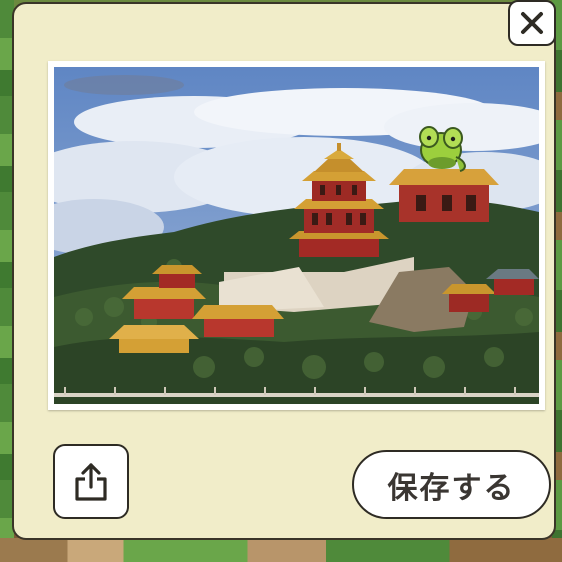  I want to click on close-button, so click(532, 23).